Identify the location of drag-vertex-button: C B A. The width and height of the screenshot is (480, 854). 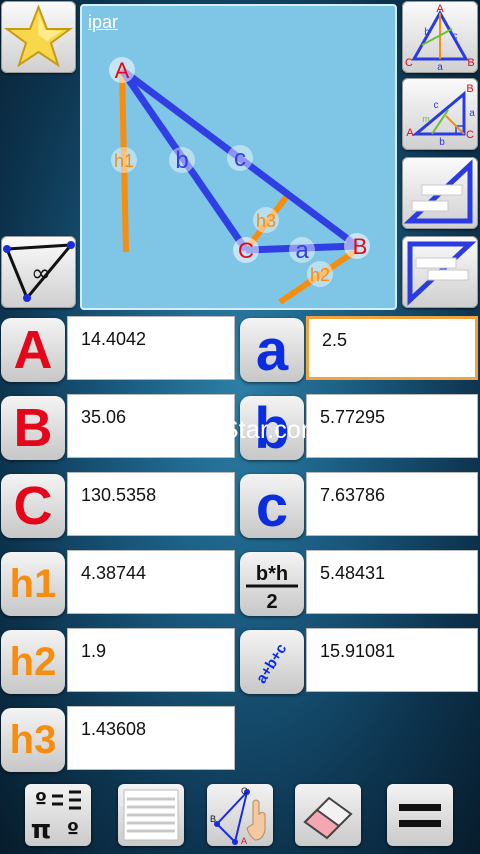
(240, 815).